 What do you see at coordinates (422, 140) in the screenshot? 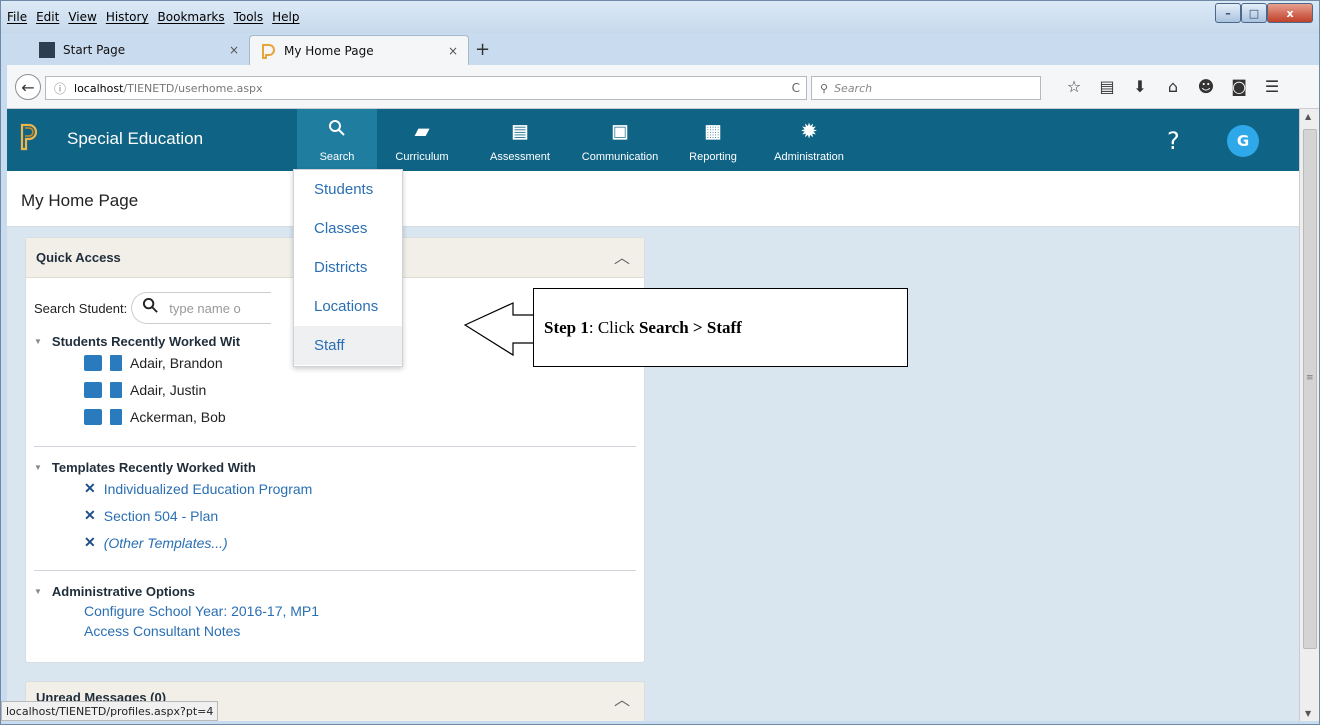
I see `nav-curriculum: ▰ Curriculum` at bounding box center [422, 140].